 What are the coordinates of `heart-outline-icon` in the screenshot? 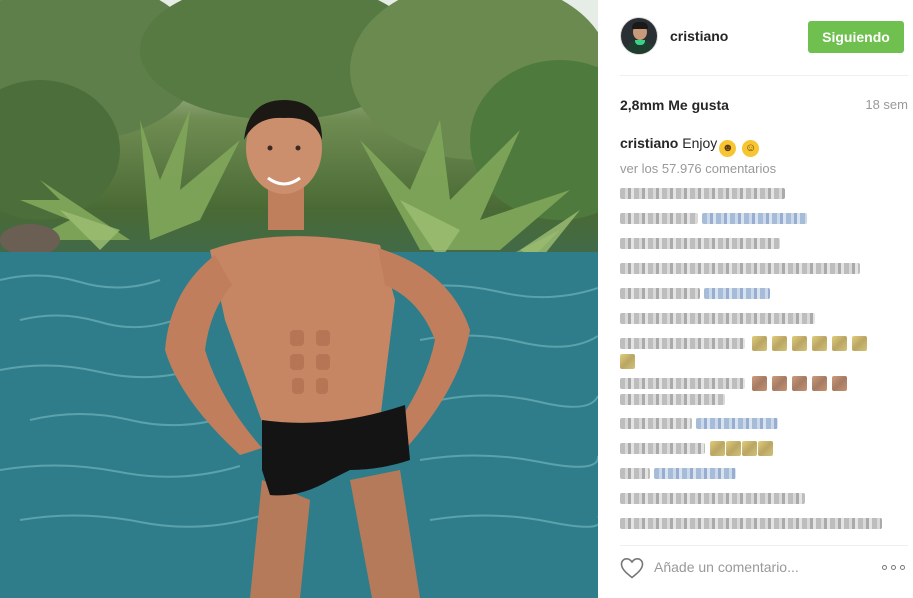 It's located at (632, 568).